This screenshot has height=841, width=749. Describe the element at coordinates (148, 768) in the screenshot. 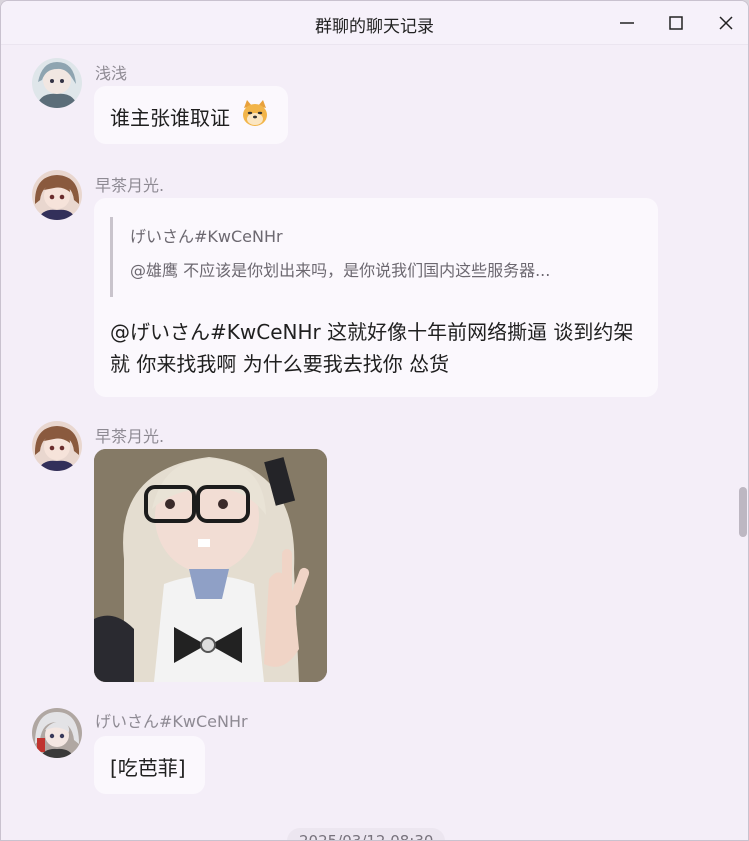

I see `message-text: [吃芭菲]` at that location.